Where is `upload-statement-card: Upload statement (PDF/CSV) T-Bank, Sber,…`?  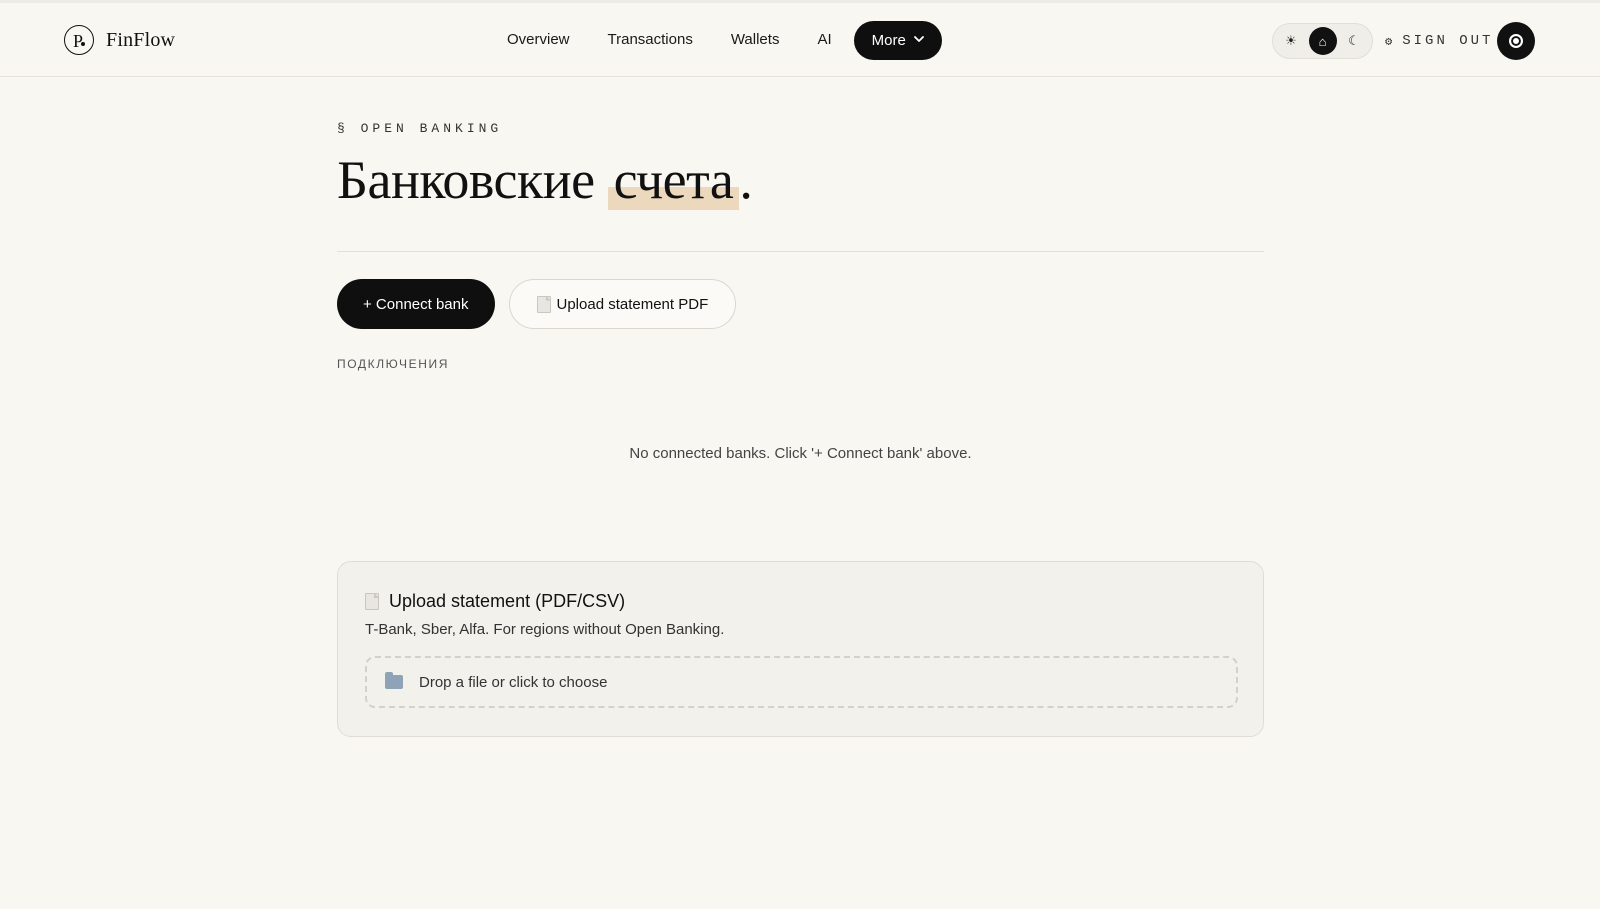
upload-statement-card: Upload statement (PDF/CSV) T-Bank, Sber,… is located at coordinates (800, 649).